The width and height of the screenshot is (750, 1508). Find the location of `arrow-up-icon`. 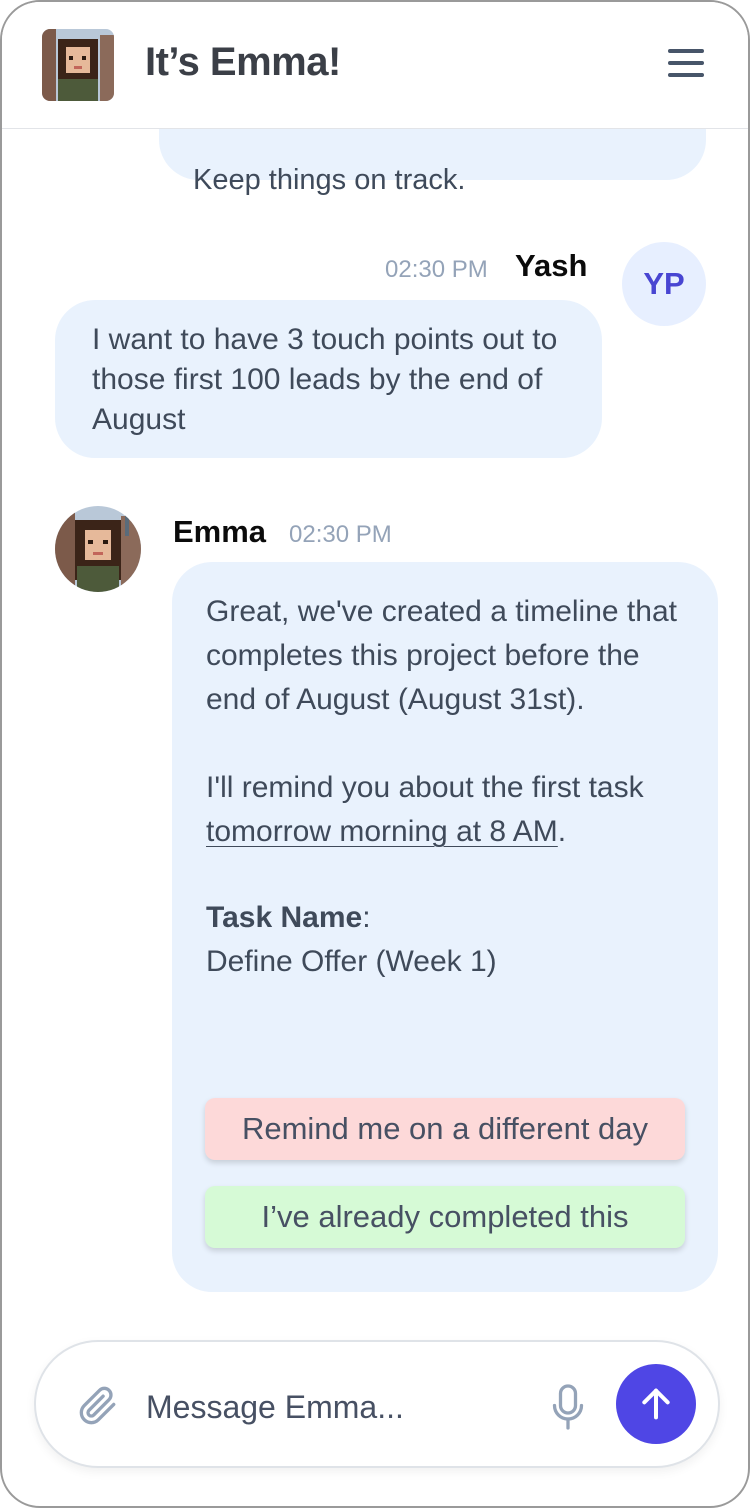

arrow-up-icon is located at coordinates (656, 1404).